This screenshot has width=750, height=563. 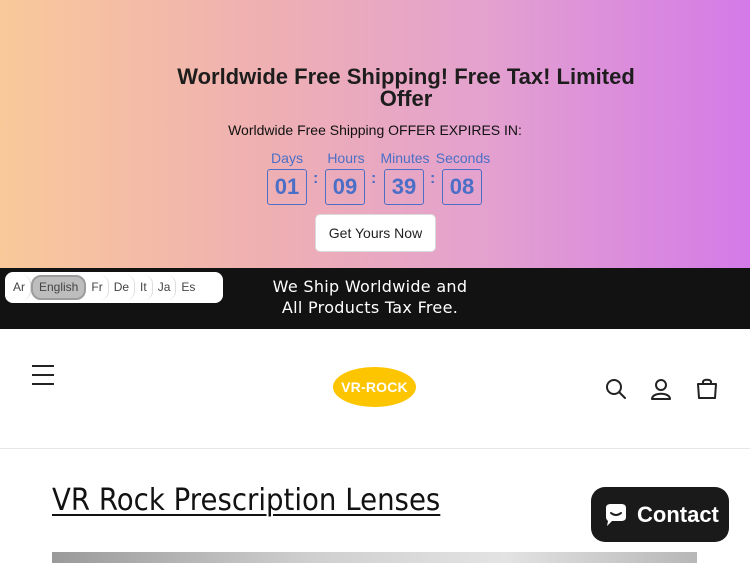 What do you see at coordinates (374, 557) in the screenshot?
I see `product-image` at bounding box center [374, 557].